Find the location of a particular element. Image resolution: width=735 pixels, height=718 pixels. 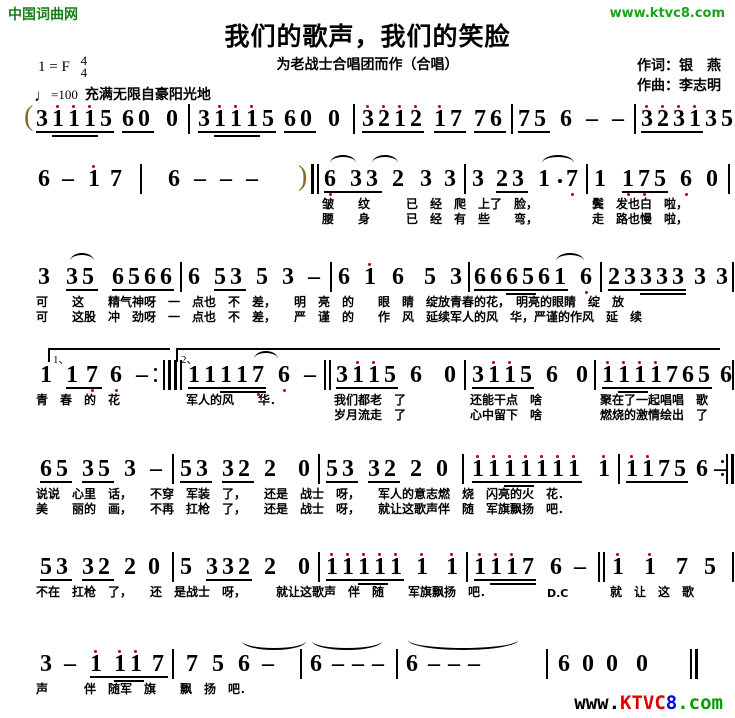

lyrics-verse1: 皱 纹 已 经 爬 上了 脸， is located at coordinates (430, 204).